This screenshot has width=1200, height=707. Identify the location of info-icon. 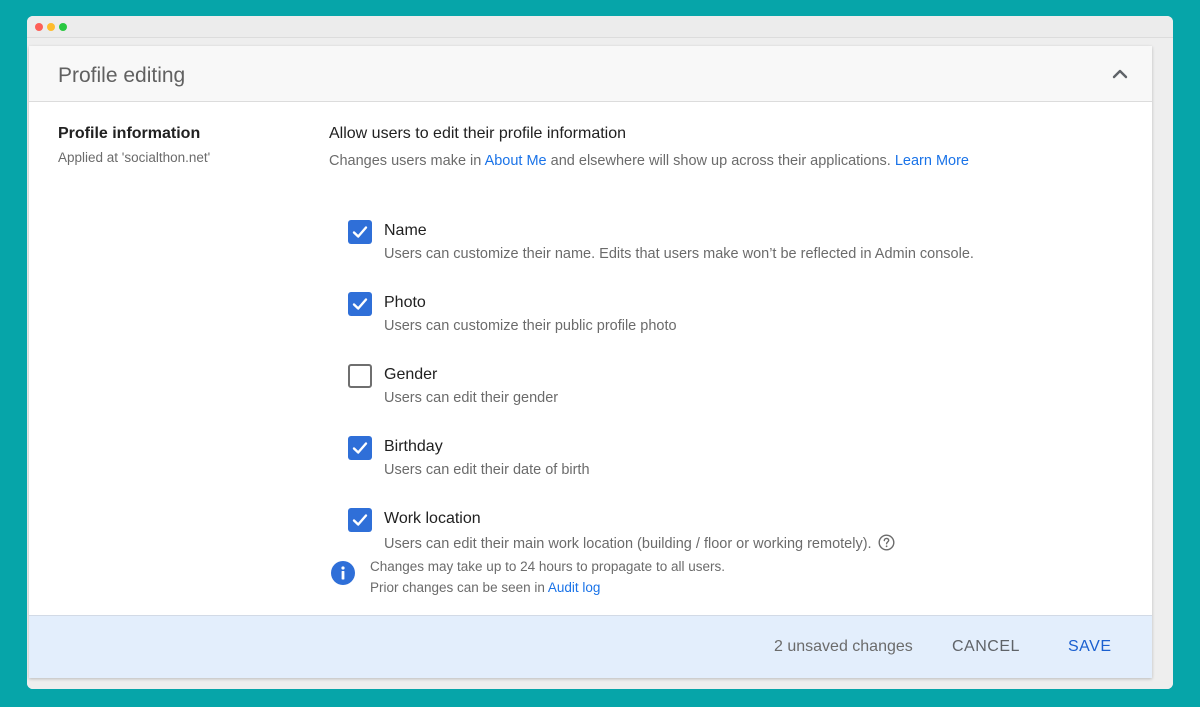
(343, 573).